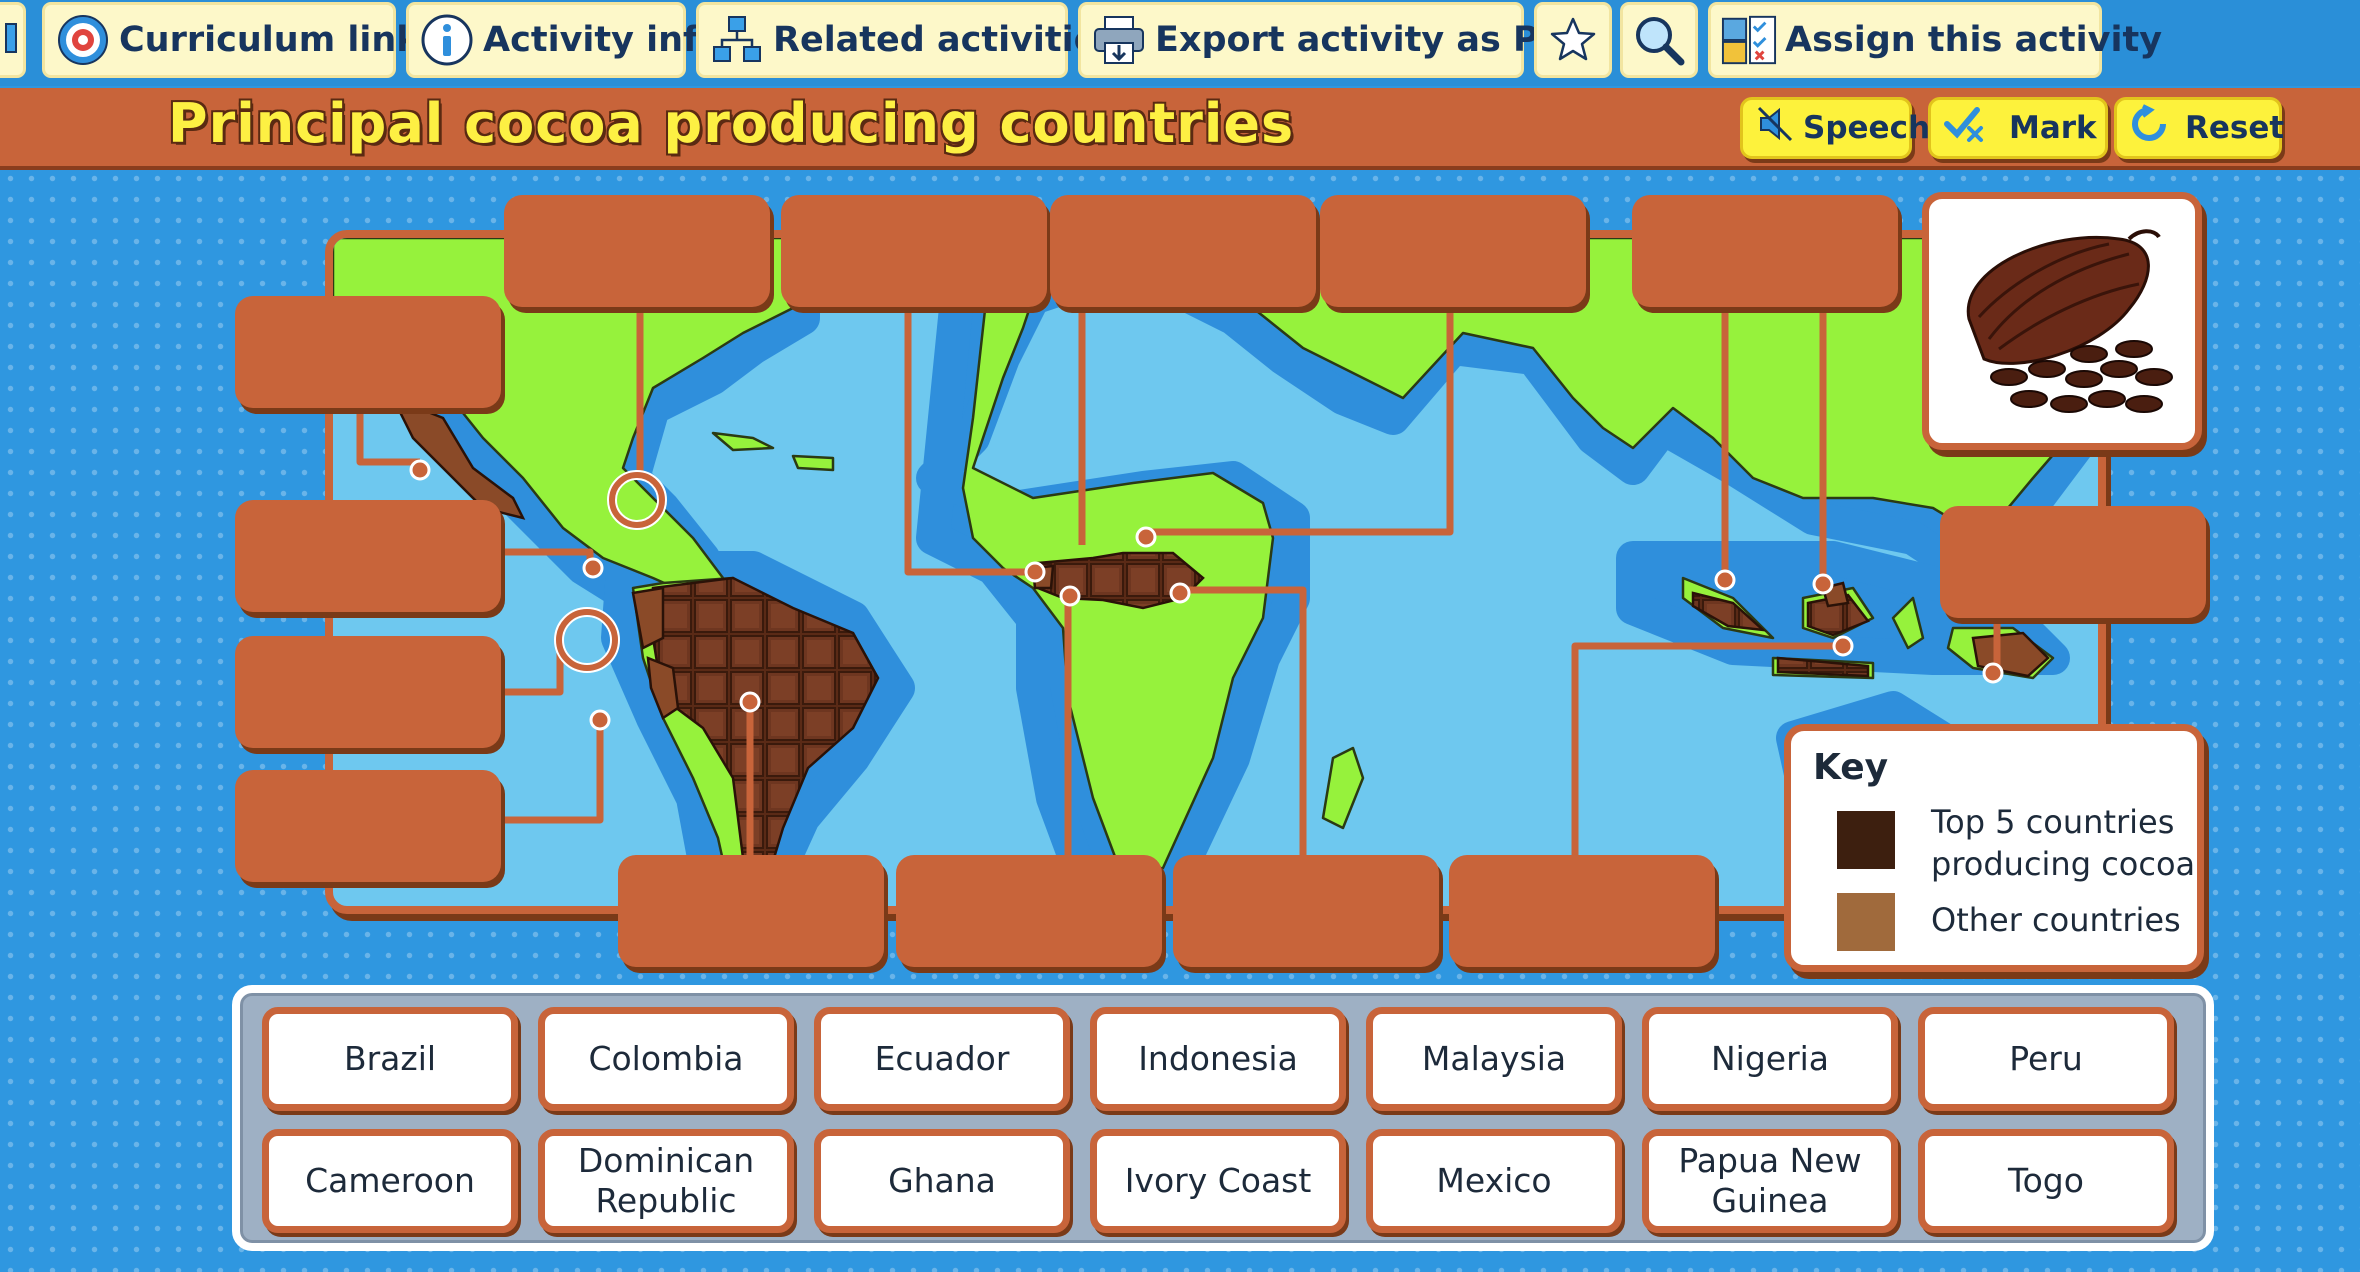  What do you see at coordinates (2056, 920) in the screenshot?
I see `key-label-other-countries: Other countries` at bounding box center [2056, 920].